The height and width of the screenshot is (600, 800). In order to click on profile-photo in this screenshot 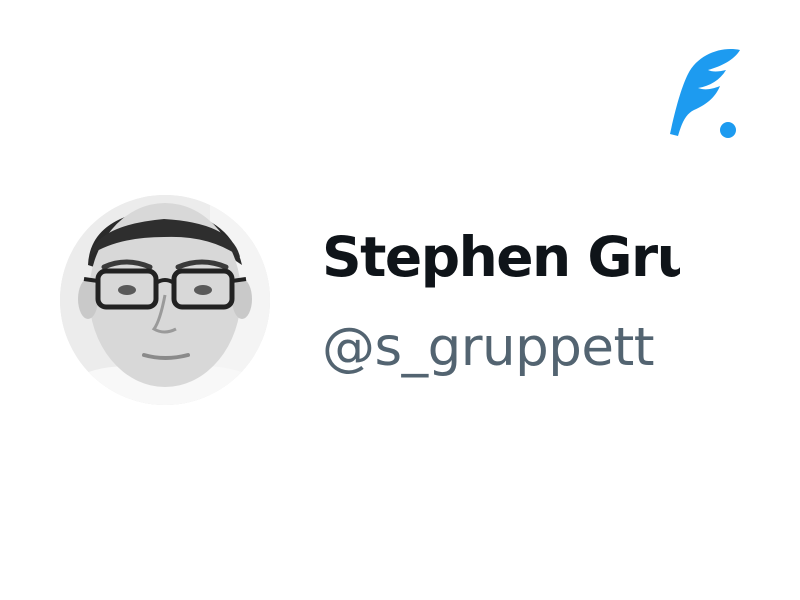, I will do `click(165, 300)`.